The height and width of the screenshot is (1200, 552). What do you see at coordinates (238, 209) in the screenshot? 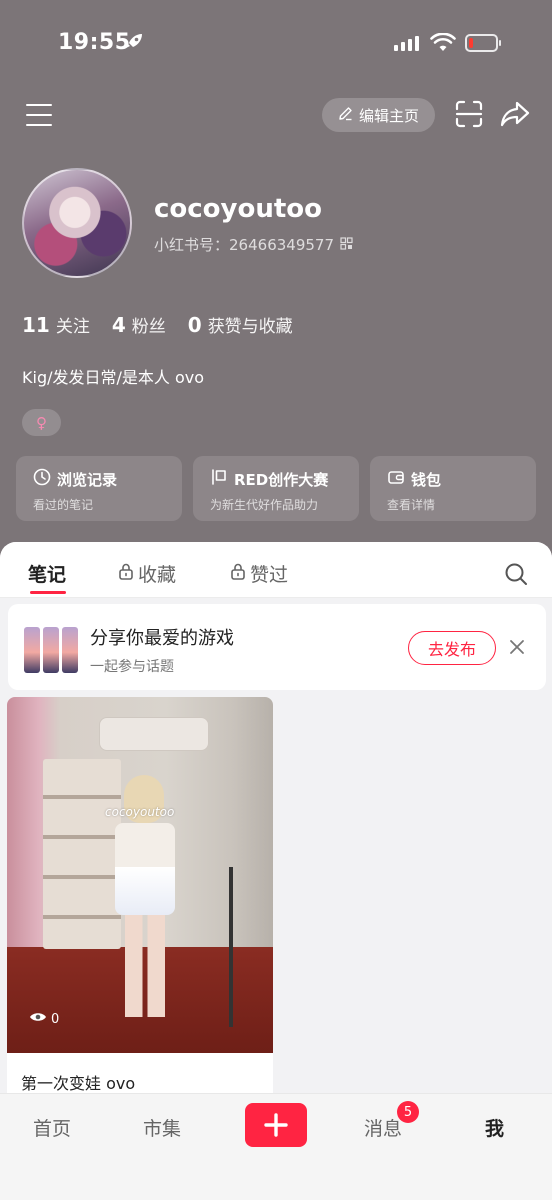
I see `username: cocoyoutoo` at bounding box center [238, 209].